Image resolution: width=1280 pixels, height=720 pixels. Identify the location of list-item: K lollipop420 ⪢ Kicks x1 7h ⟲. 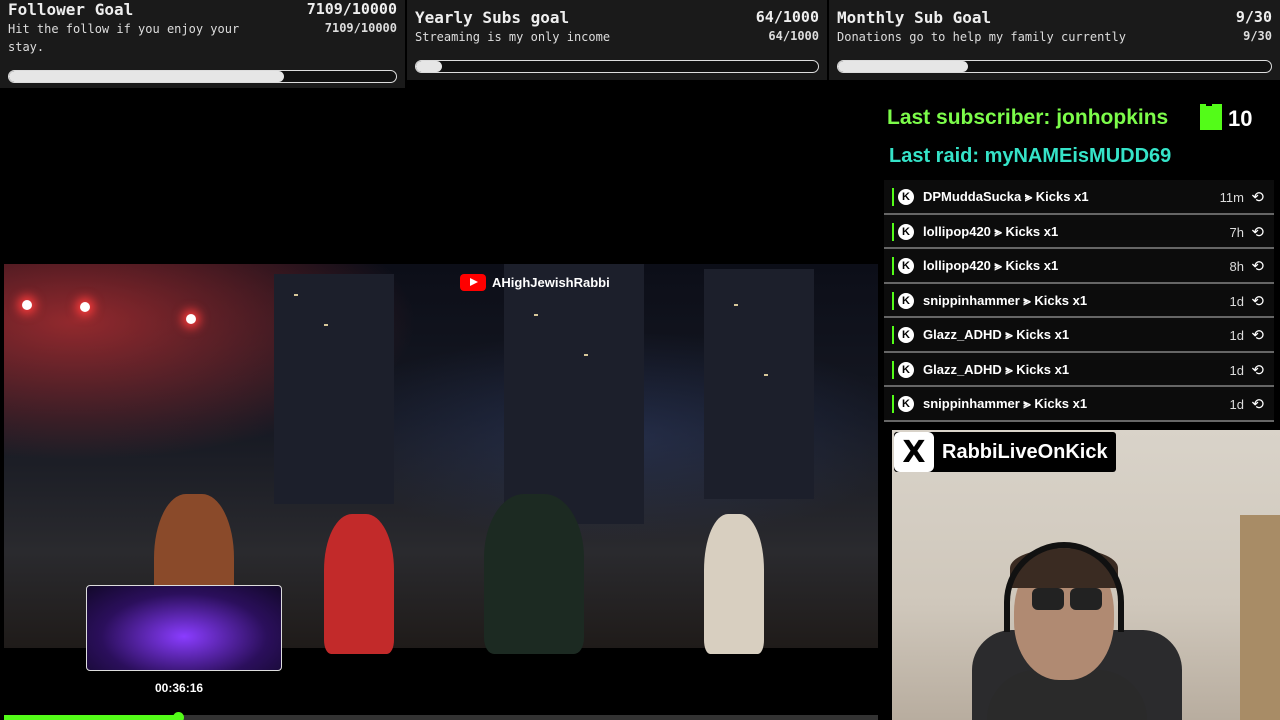
(1079, 231).